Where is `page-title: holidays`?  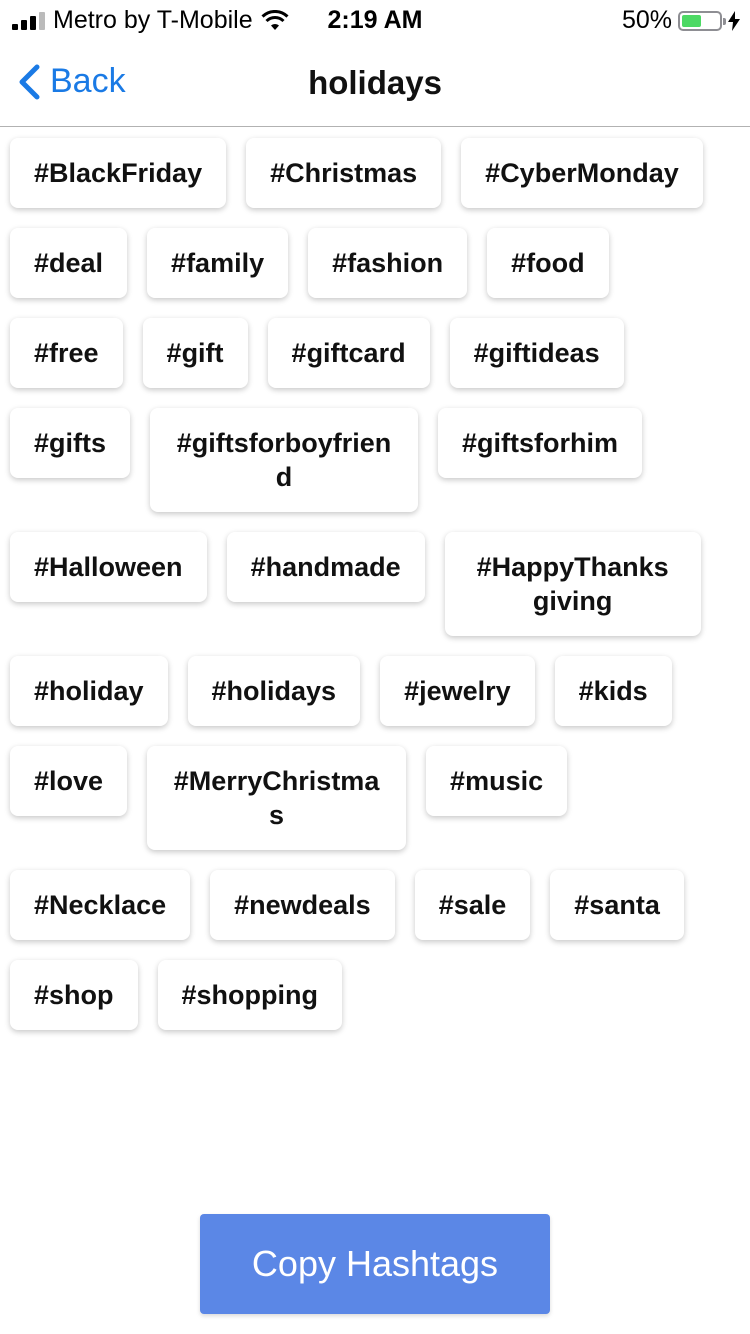
page-title: holidays is located at coordinates (375, 82).